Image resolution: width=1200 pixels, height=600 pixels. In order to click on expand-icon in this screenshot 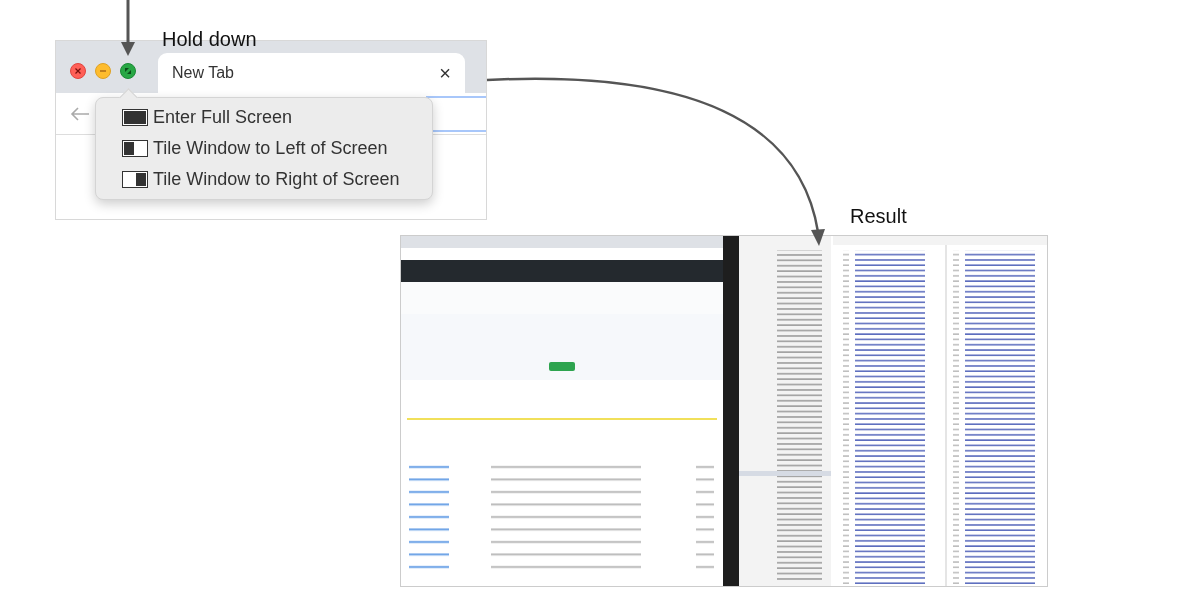, I will do `click(128, 71)`.